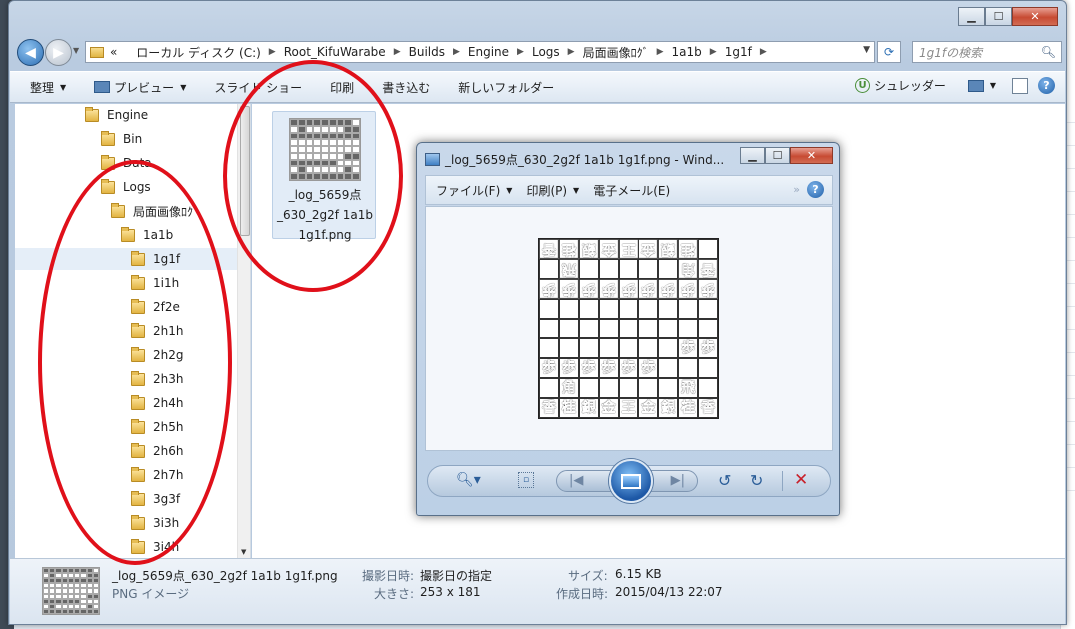 This screenshot has width=1075, height=629. I want to click on dims-label: 大きさ:, so click(394, 594).